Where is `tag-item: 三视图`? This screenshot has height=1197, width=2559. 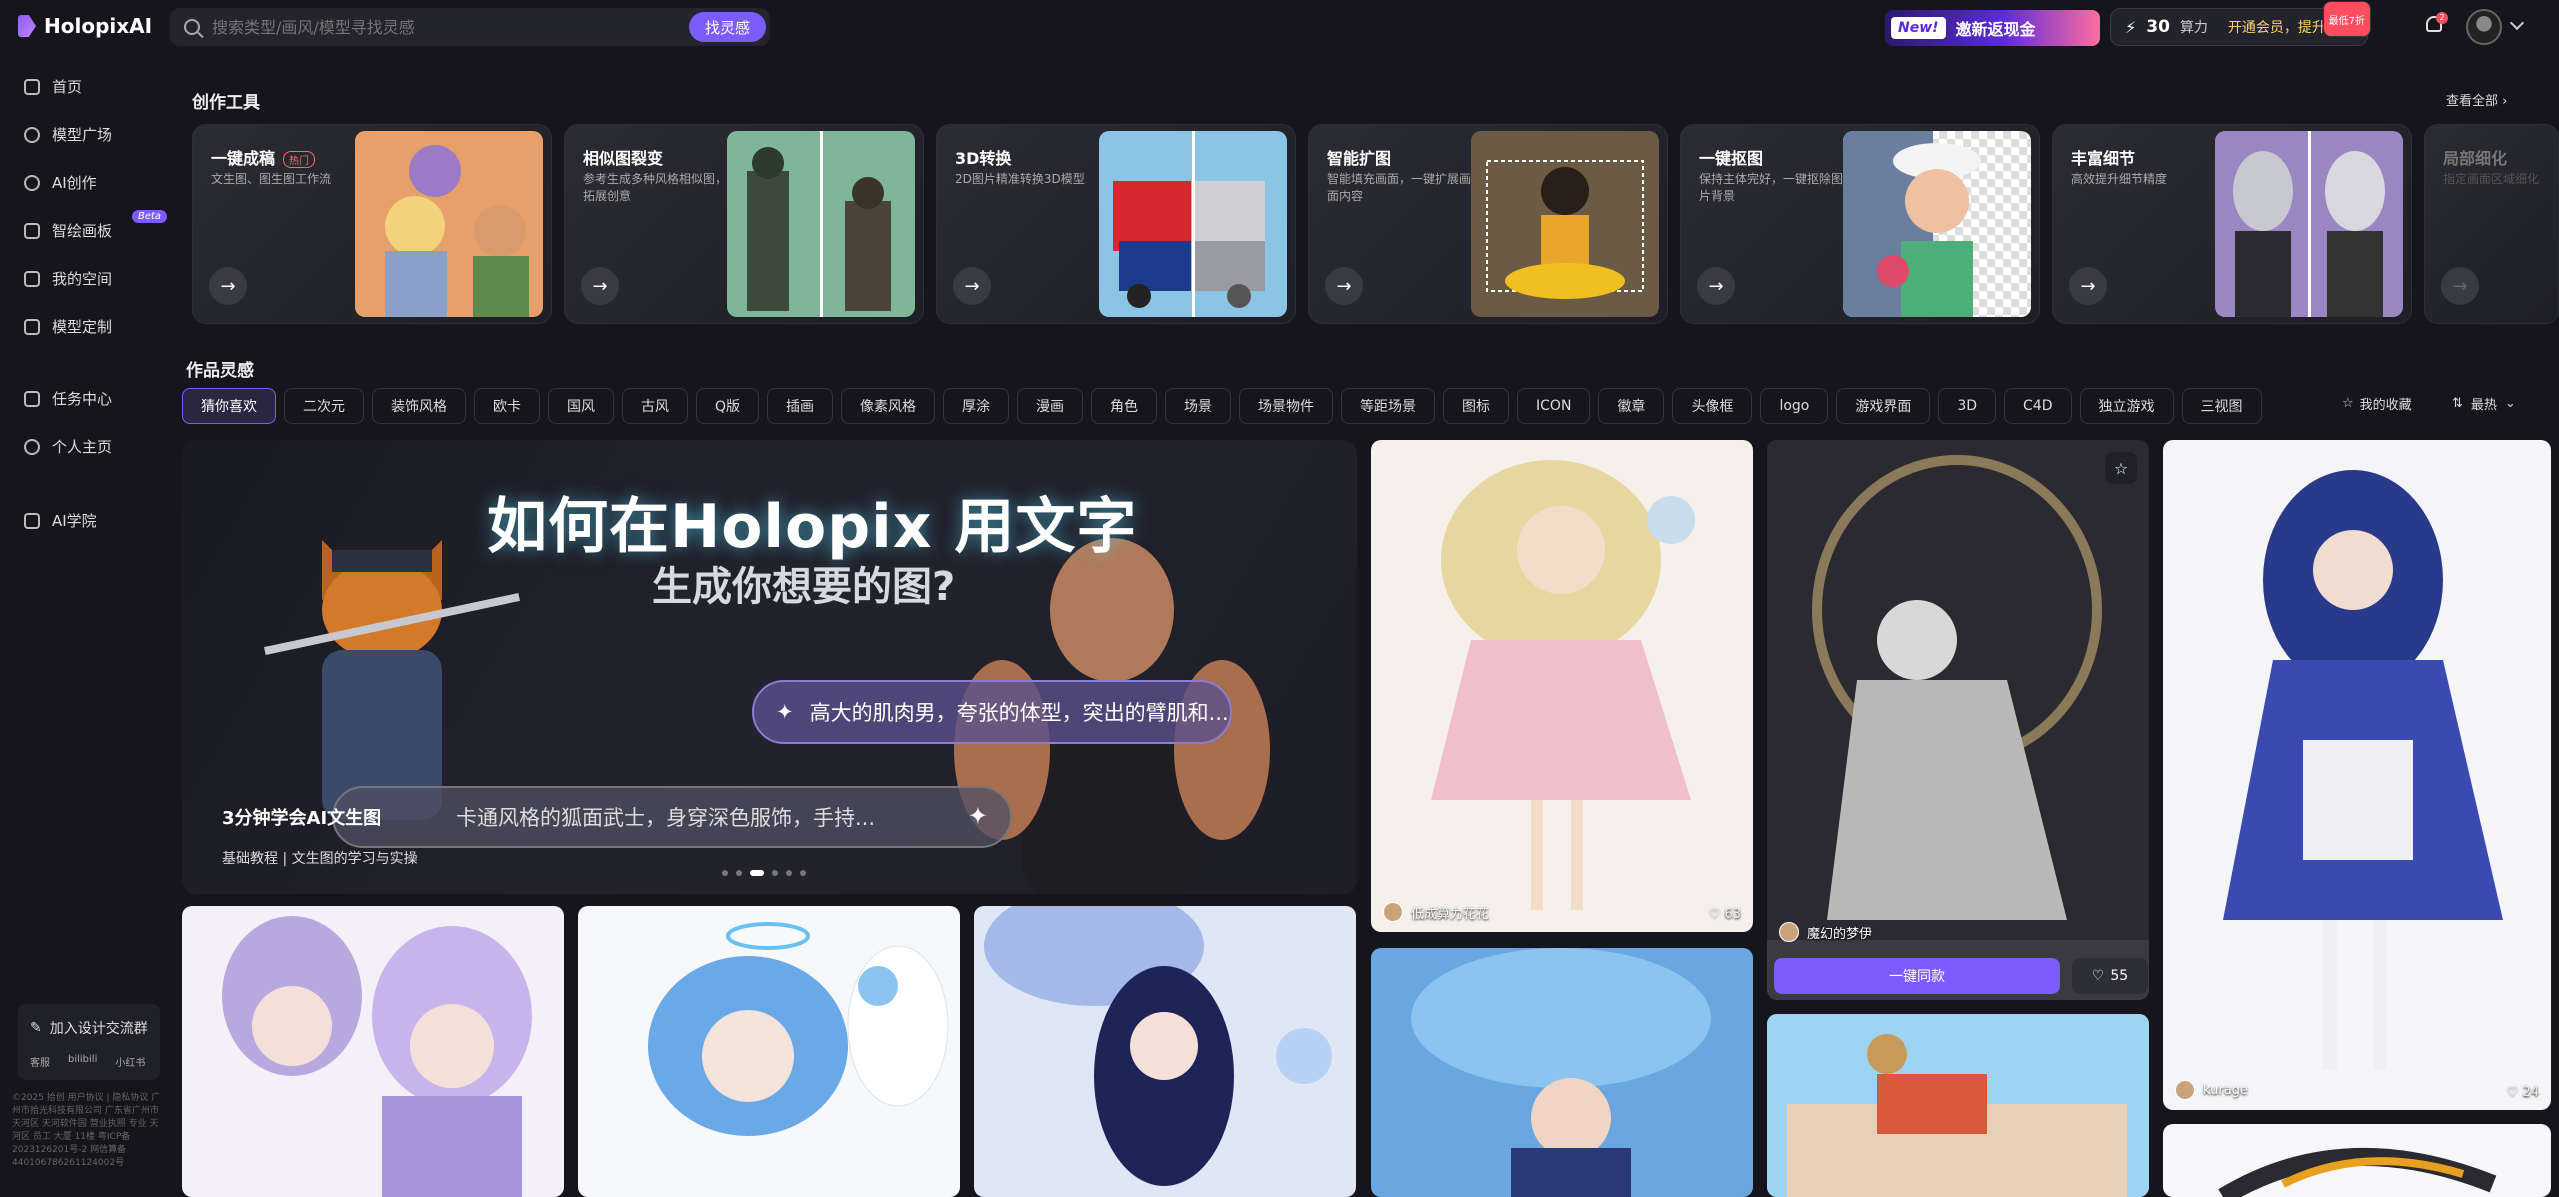 tag-item: 三视图 is located at coordinates (2221, 406).